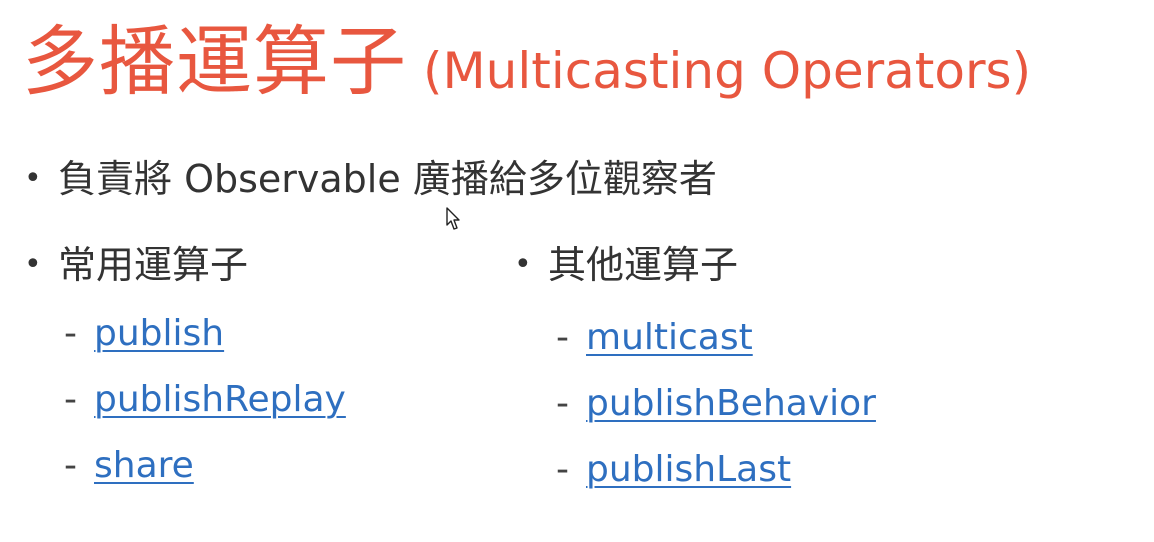 The width and height of the screenshot is (1154, 542). Describe the element at coordinates (370, 179) in the screenshot. I see `bullet-description: • 負責將 Observable 廣播給多位觀察者` at that location.